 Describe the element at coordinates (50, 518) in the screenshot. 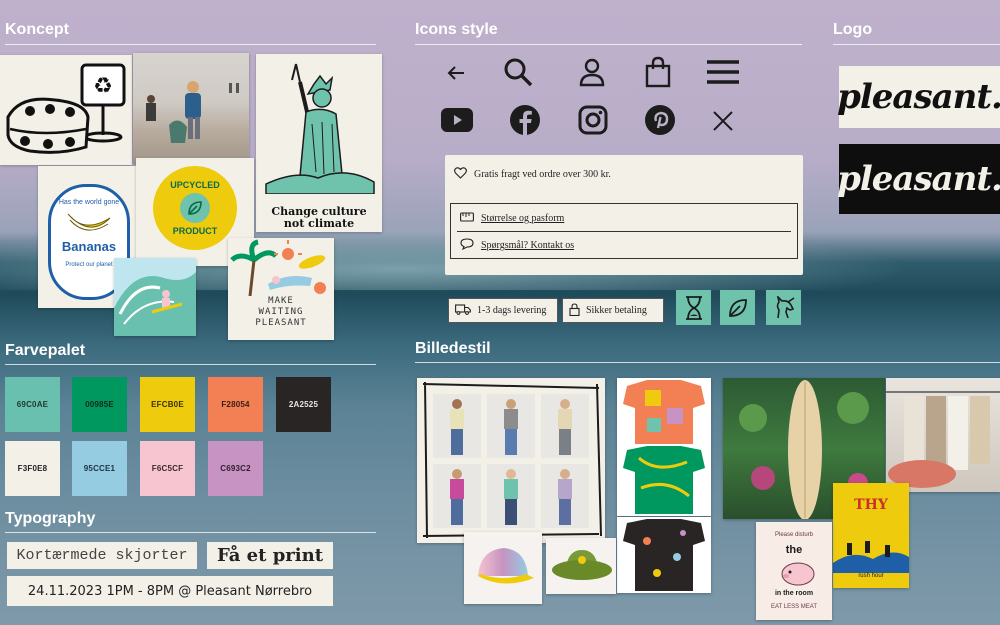

I see `section-title-typography: Typography` at that location.